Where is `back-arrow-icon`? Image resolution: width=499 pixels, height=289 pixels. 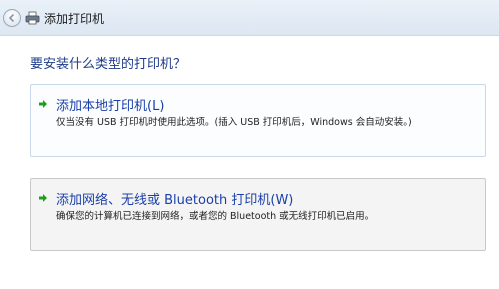
back-arrow-icon is located at coordinates (11, 18).